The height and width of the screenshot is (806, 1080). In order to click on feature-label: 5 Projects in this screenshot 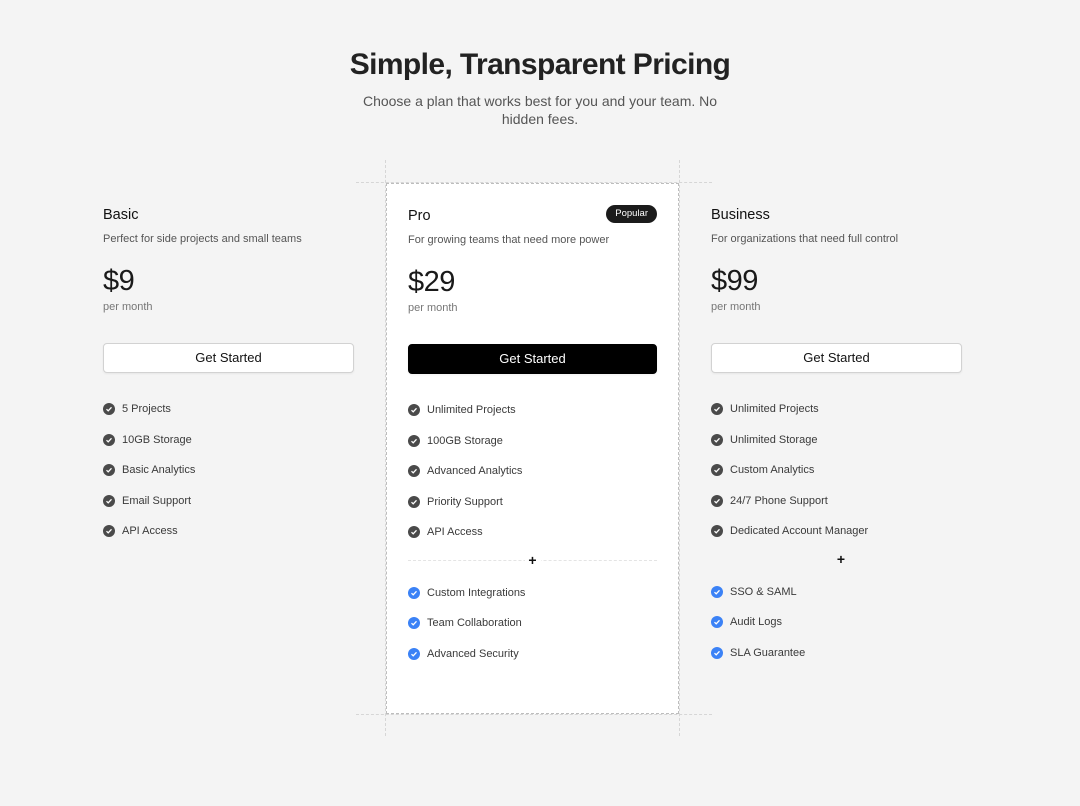, I will do `click(146, 409)`.